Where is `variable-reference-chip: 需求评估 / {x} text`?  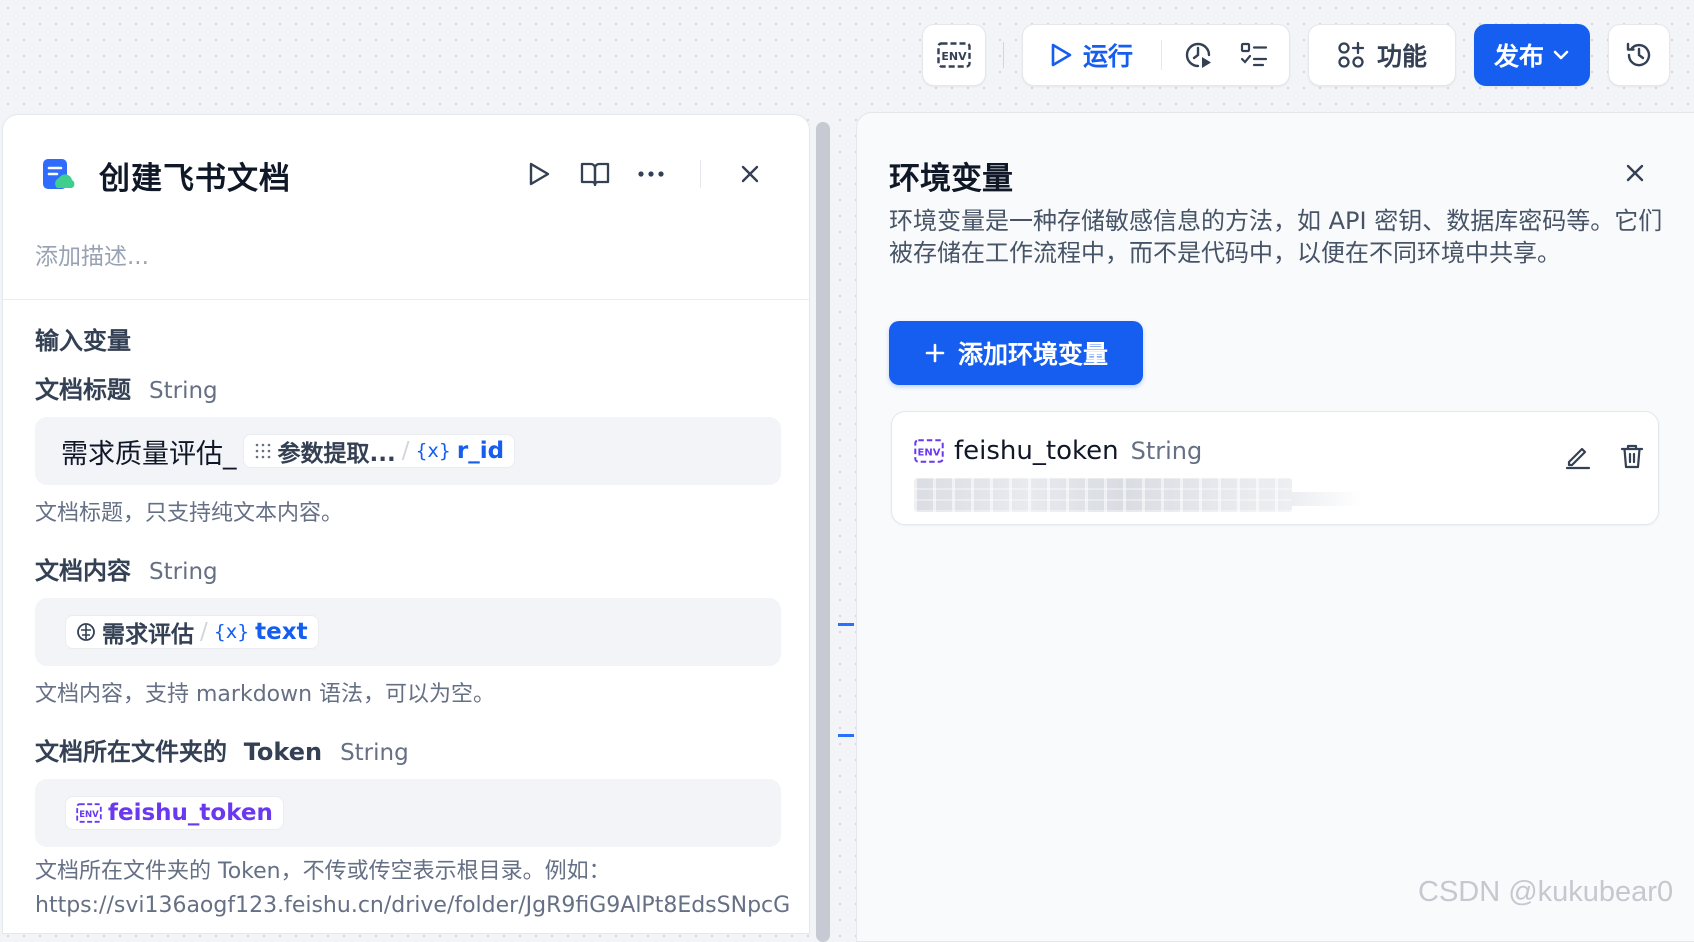
variable-reference-chip: 需求评估 / {x} text is located at coordinates (192, 632).